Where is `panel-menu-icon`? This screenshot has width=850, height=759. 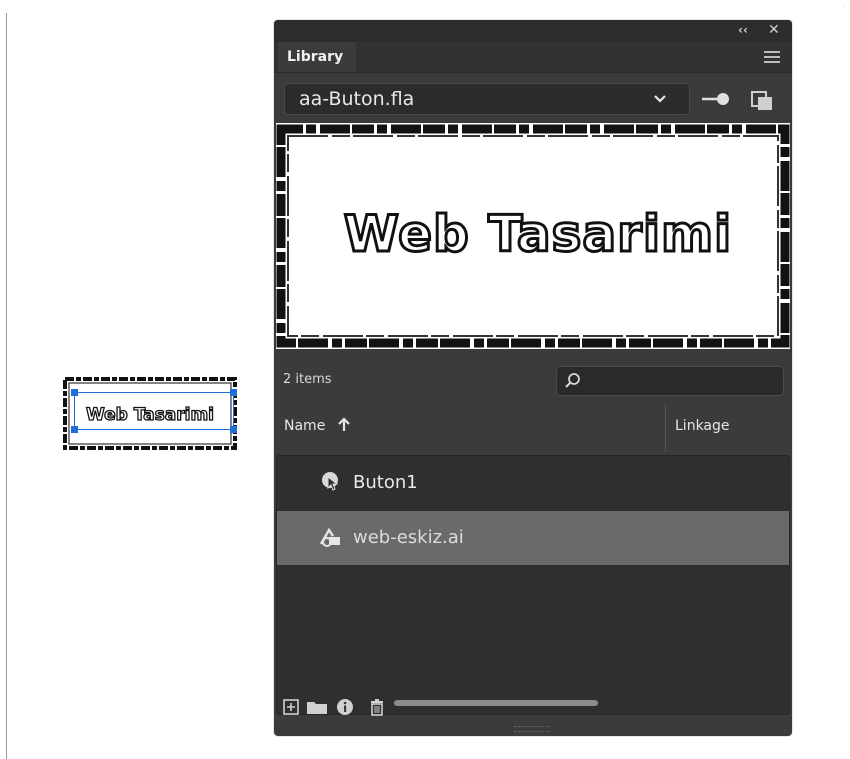 panel-menu-icon is located at coordinates (772, 57).